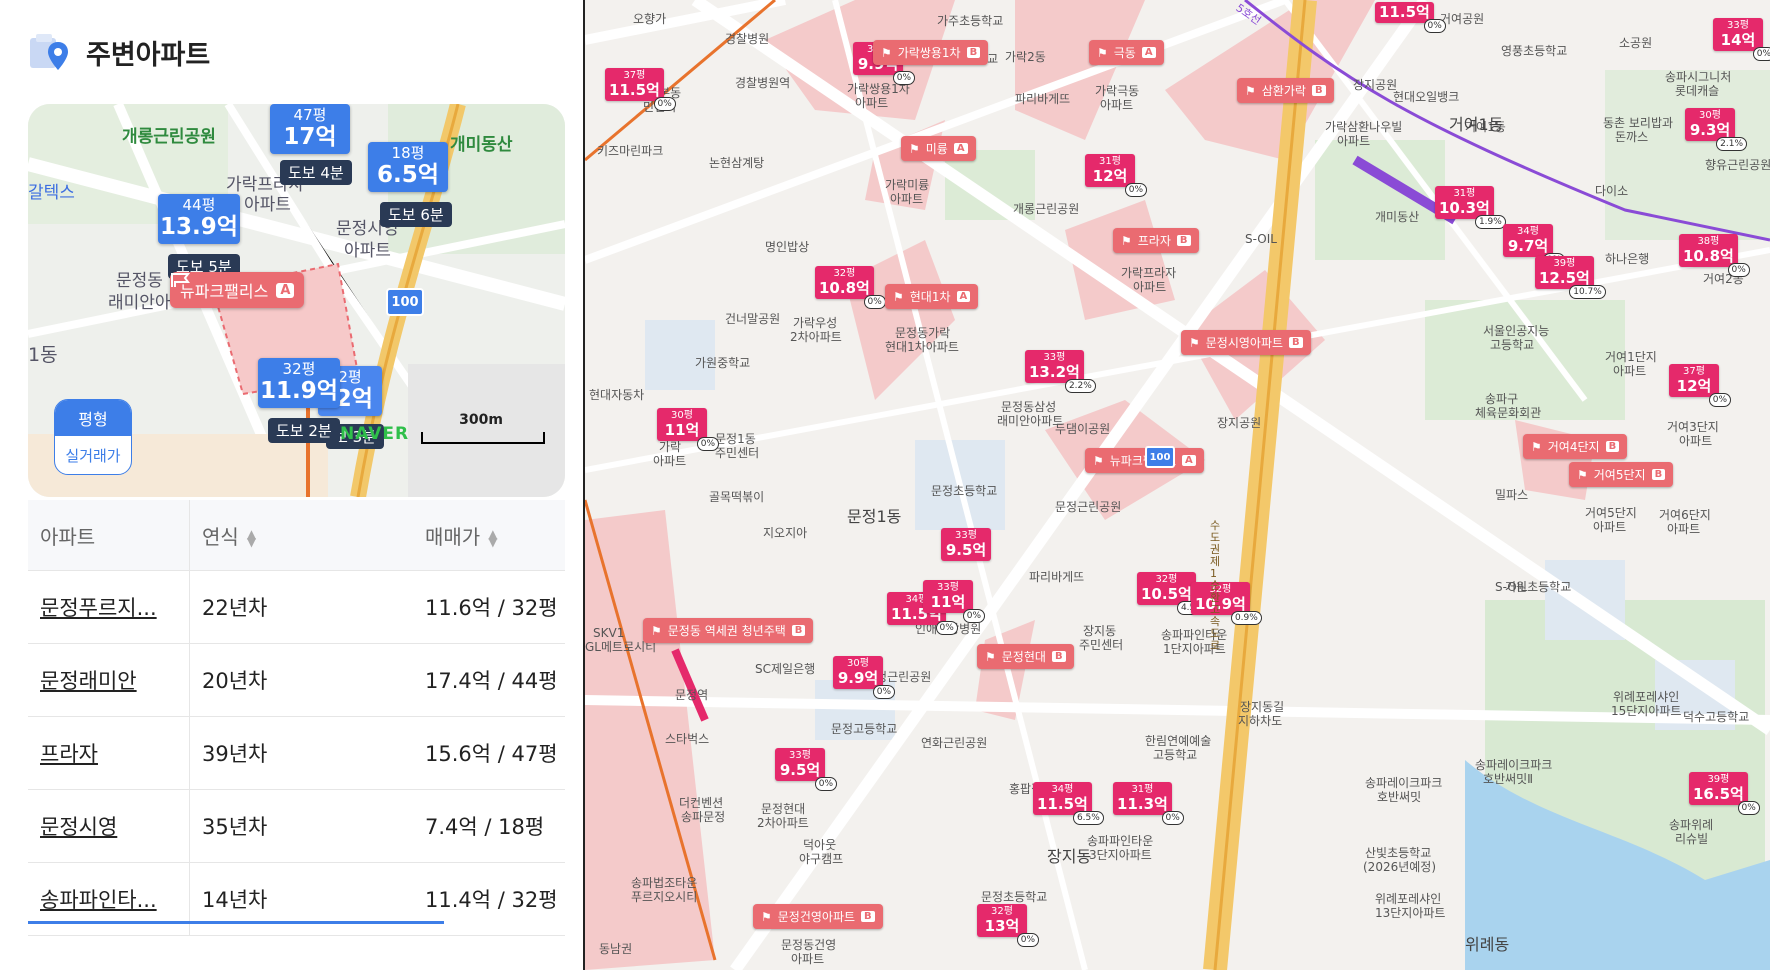  Describe the element at coordinates (735, 439) in the screenshot. I see `map-place-label: 문정1동` at that location.